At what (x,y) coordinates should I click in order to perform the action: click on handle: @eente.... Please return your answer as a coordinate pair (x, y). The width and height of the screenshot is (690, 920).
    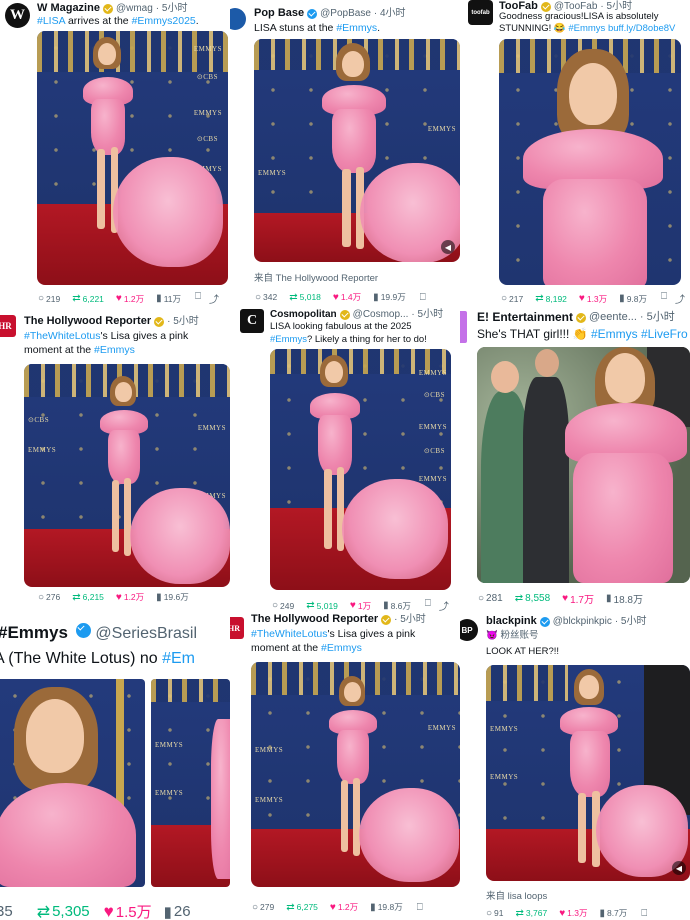
    Looking at the image, I should click on (613, 317).